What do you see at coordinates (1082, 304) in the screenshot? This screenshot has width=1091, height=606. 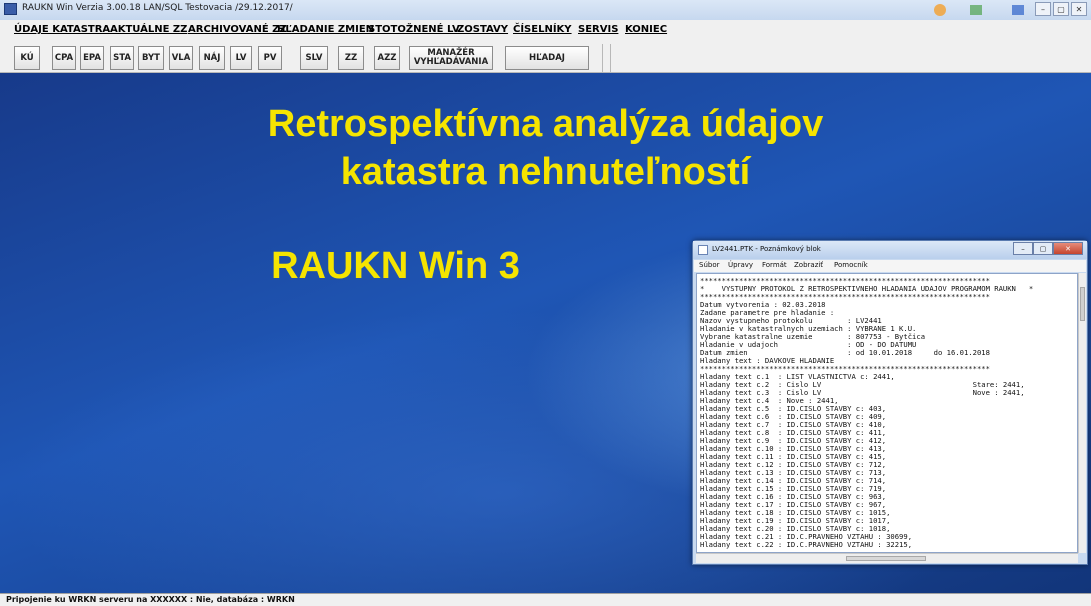 I see `notepad-vertical-scroll-thumb` at bounding box center [1082, 304].